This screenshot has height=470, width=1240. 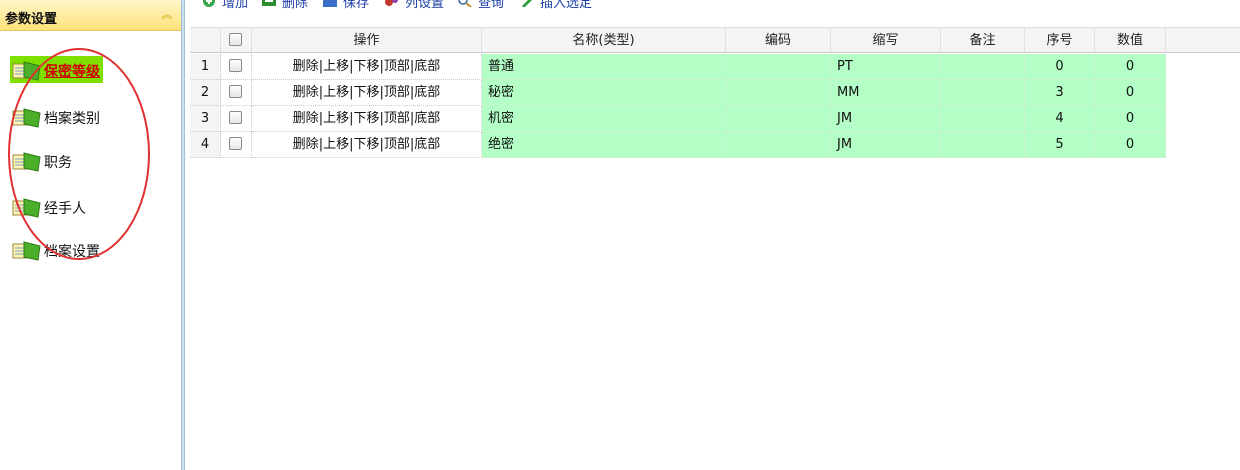 What do you see at coordinates (90, 207) in the screenshot?
I see `sidebar-item-handler: 经手人` at bounding box center [90, 207].